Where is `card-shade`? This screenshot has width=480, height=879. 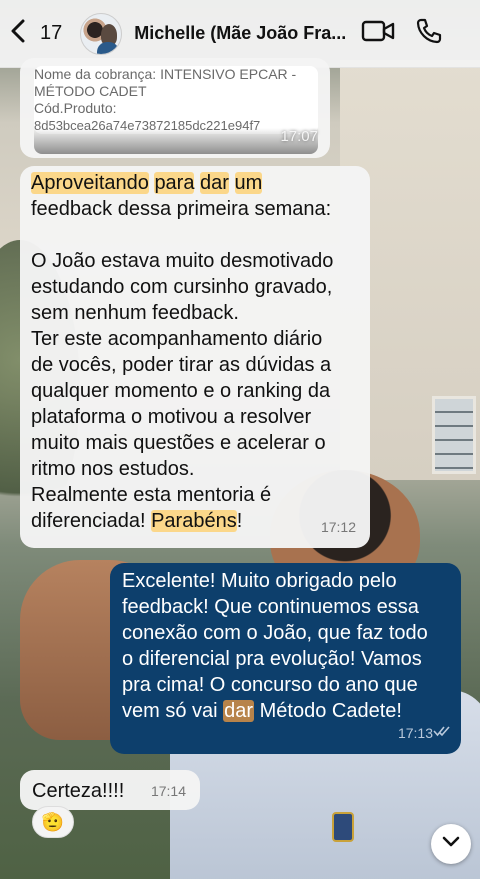 card-shade is located at coordinates (176, 141).